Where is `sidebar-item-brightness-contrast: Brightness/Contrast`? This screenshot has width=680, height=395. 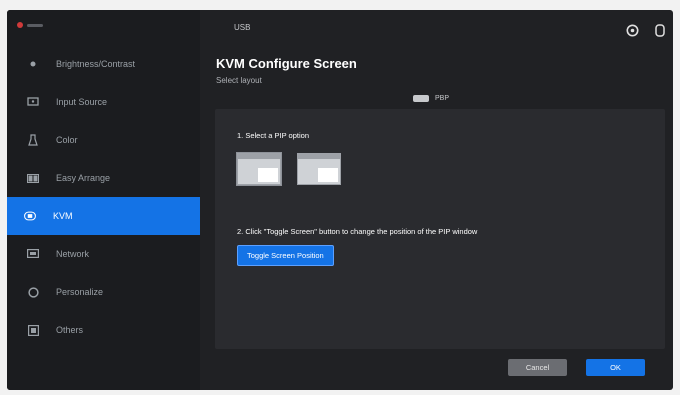 sidebar-item-brightness-contrast: Brightness/Contrast is located at coordinates (103, 64).